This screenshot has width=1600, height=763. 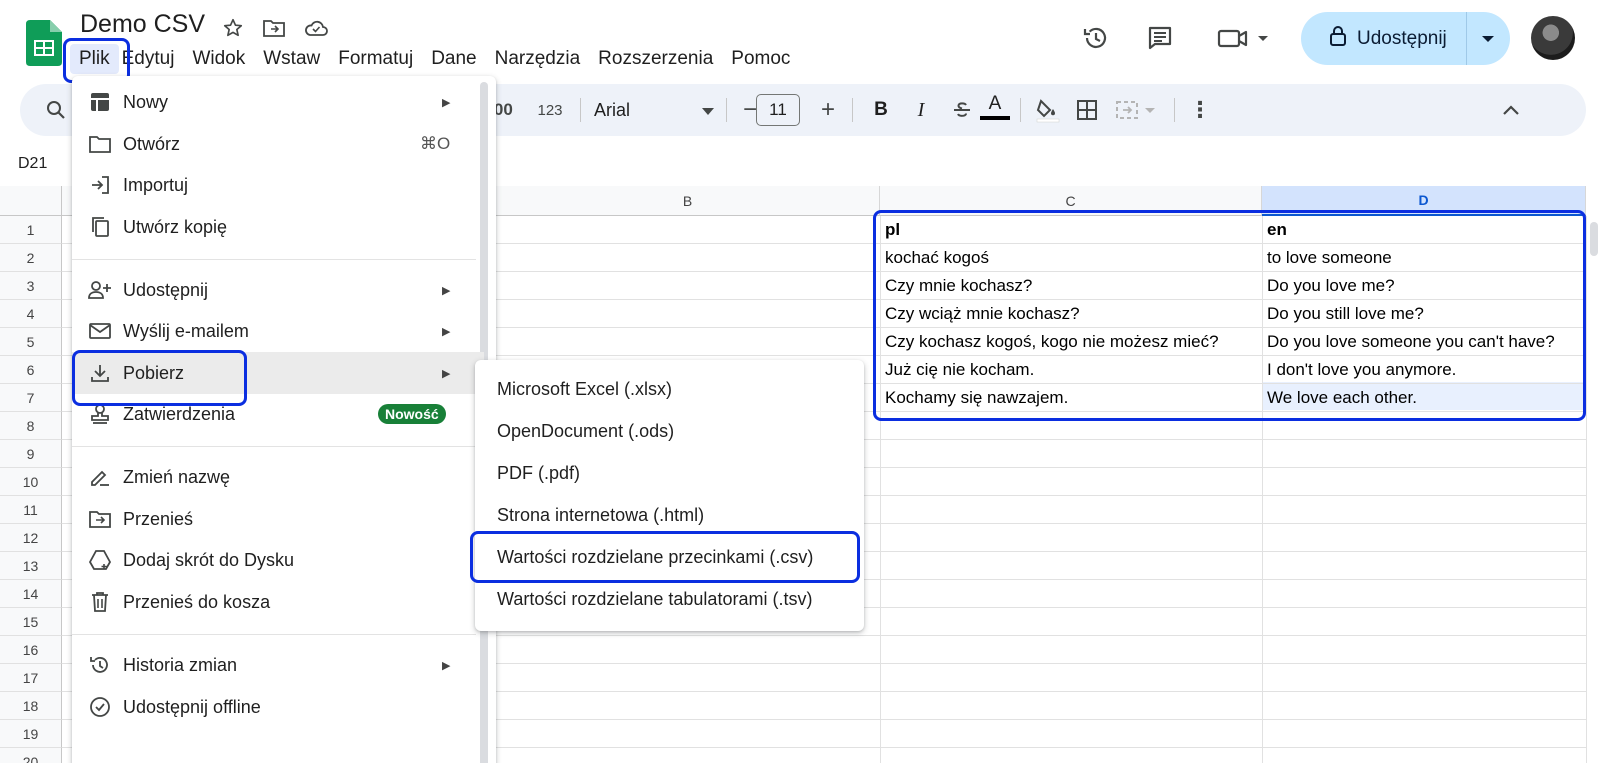 What do you see at coordinates (1274, 230) in the screenshot?
I see `cell-d1: en` at bounding box center [1274, 230].